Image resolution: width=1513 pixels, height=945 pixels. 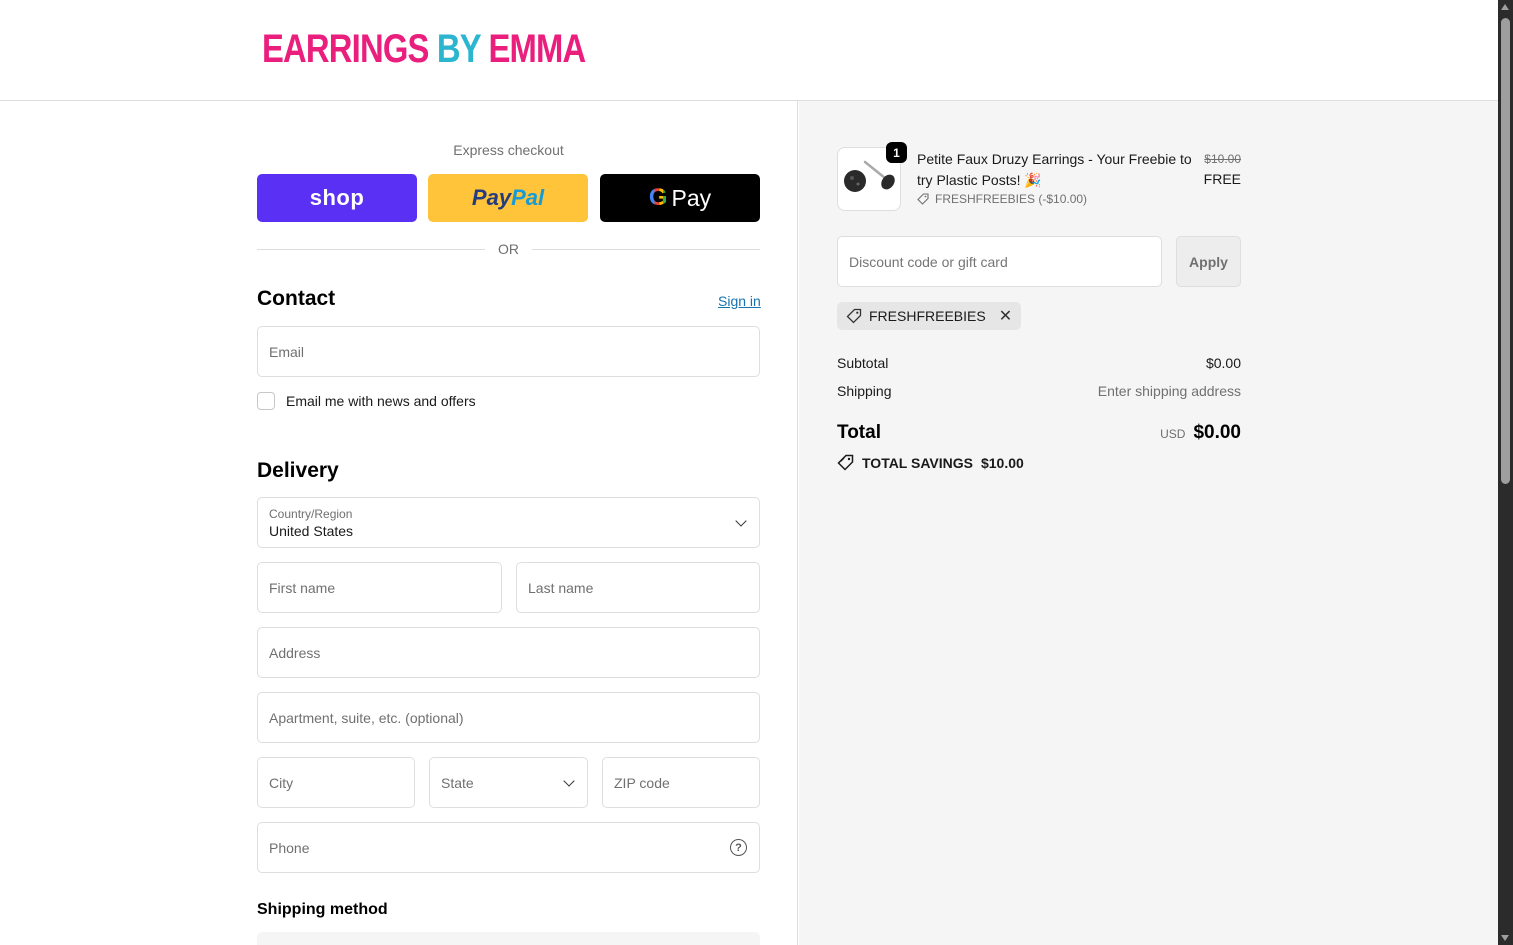 I want to click on original-price: $10.00, so click(x=1222, y=159).